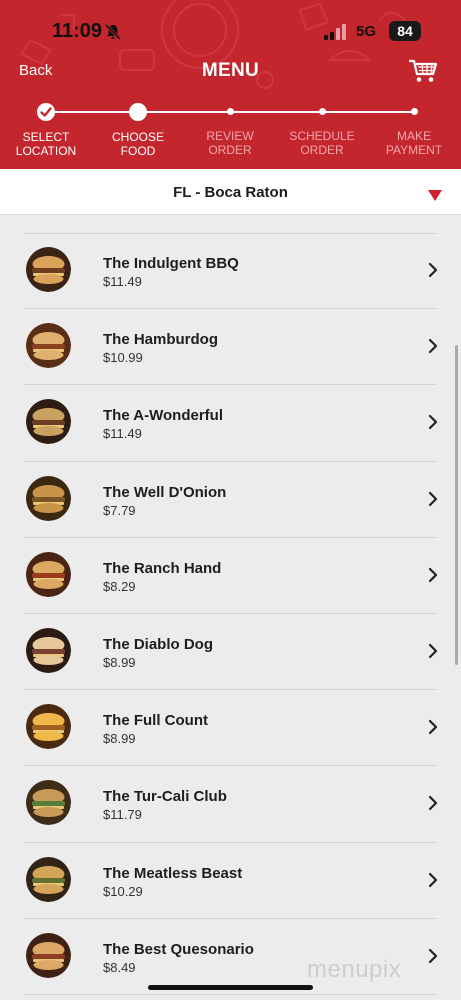 This screenshot has width=461, height=1000. What do you see at coordinates (231, 652) in the screenshot?
I see `menu-item: The Diablo Dog $8.99` at bounding box center [231, 652].